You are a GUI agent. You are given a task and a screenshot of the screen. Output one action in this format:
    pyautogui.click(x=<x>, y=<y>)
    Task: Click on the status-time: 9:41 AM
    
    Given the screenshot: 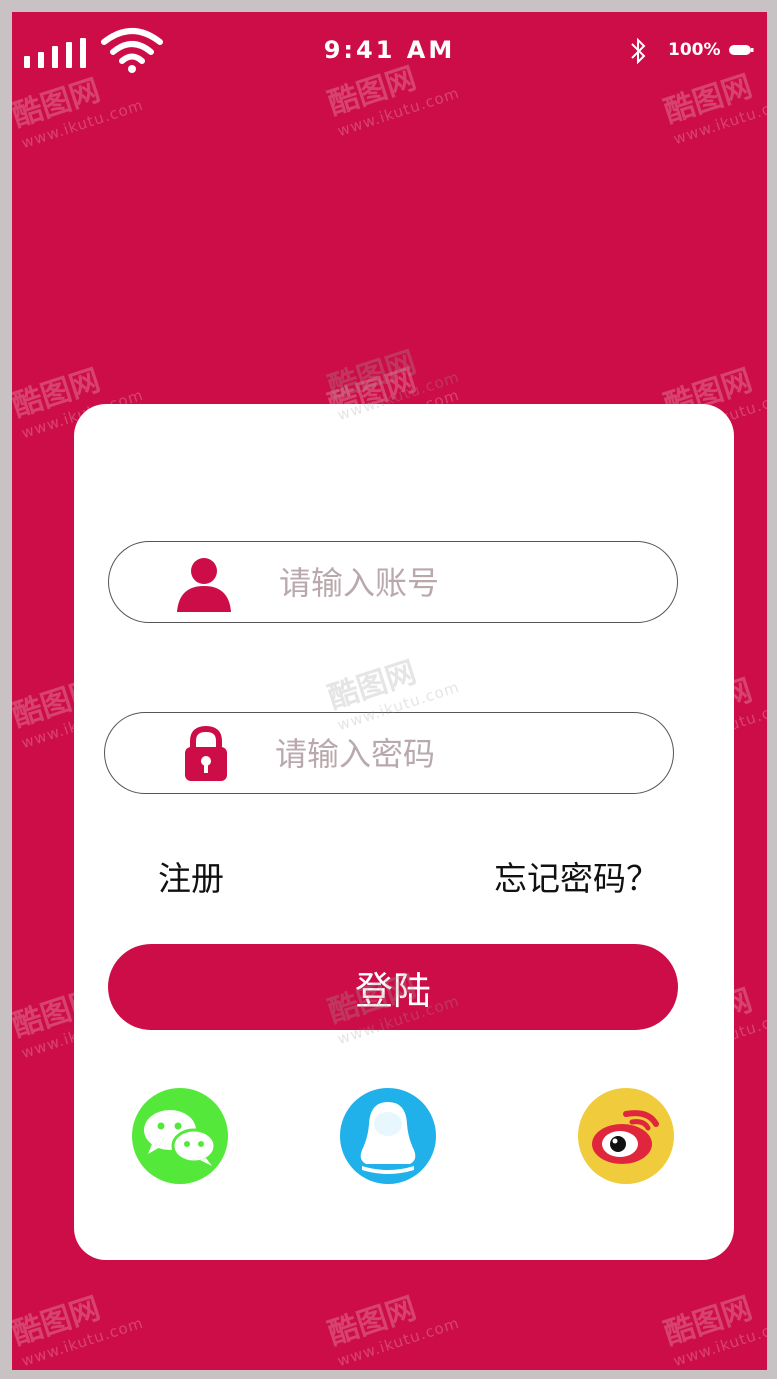 What is the action you would take?
    pyautogui.click(x=389, y=50)
    